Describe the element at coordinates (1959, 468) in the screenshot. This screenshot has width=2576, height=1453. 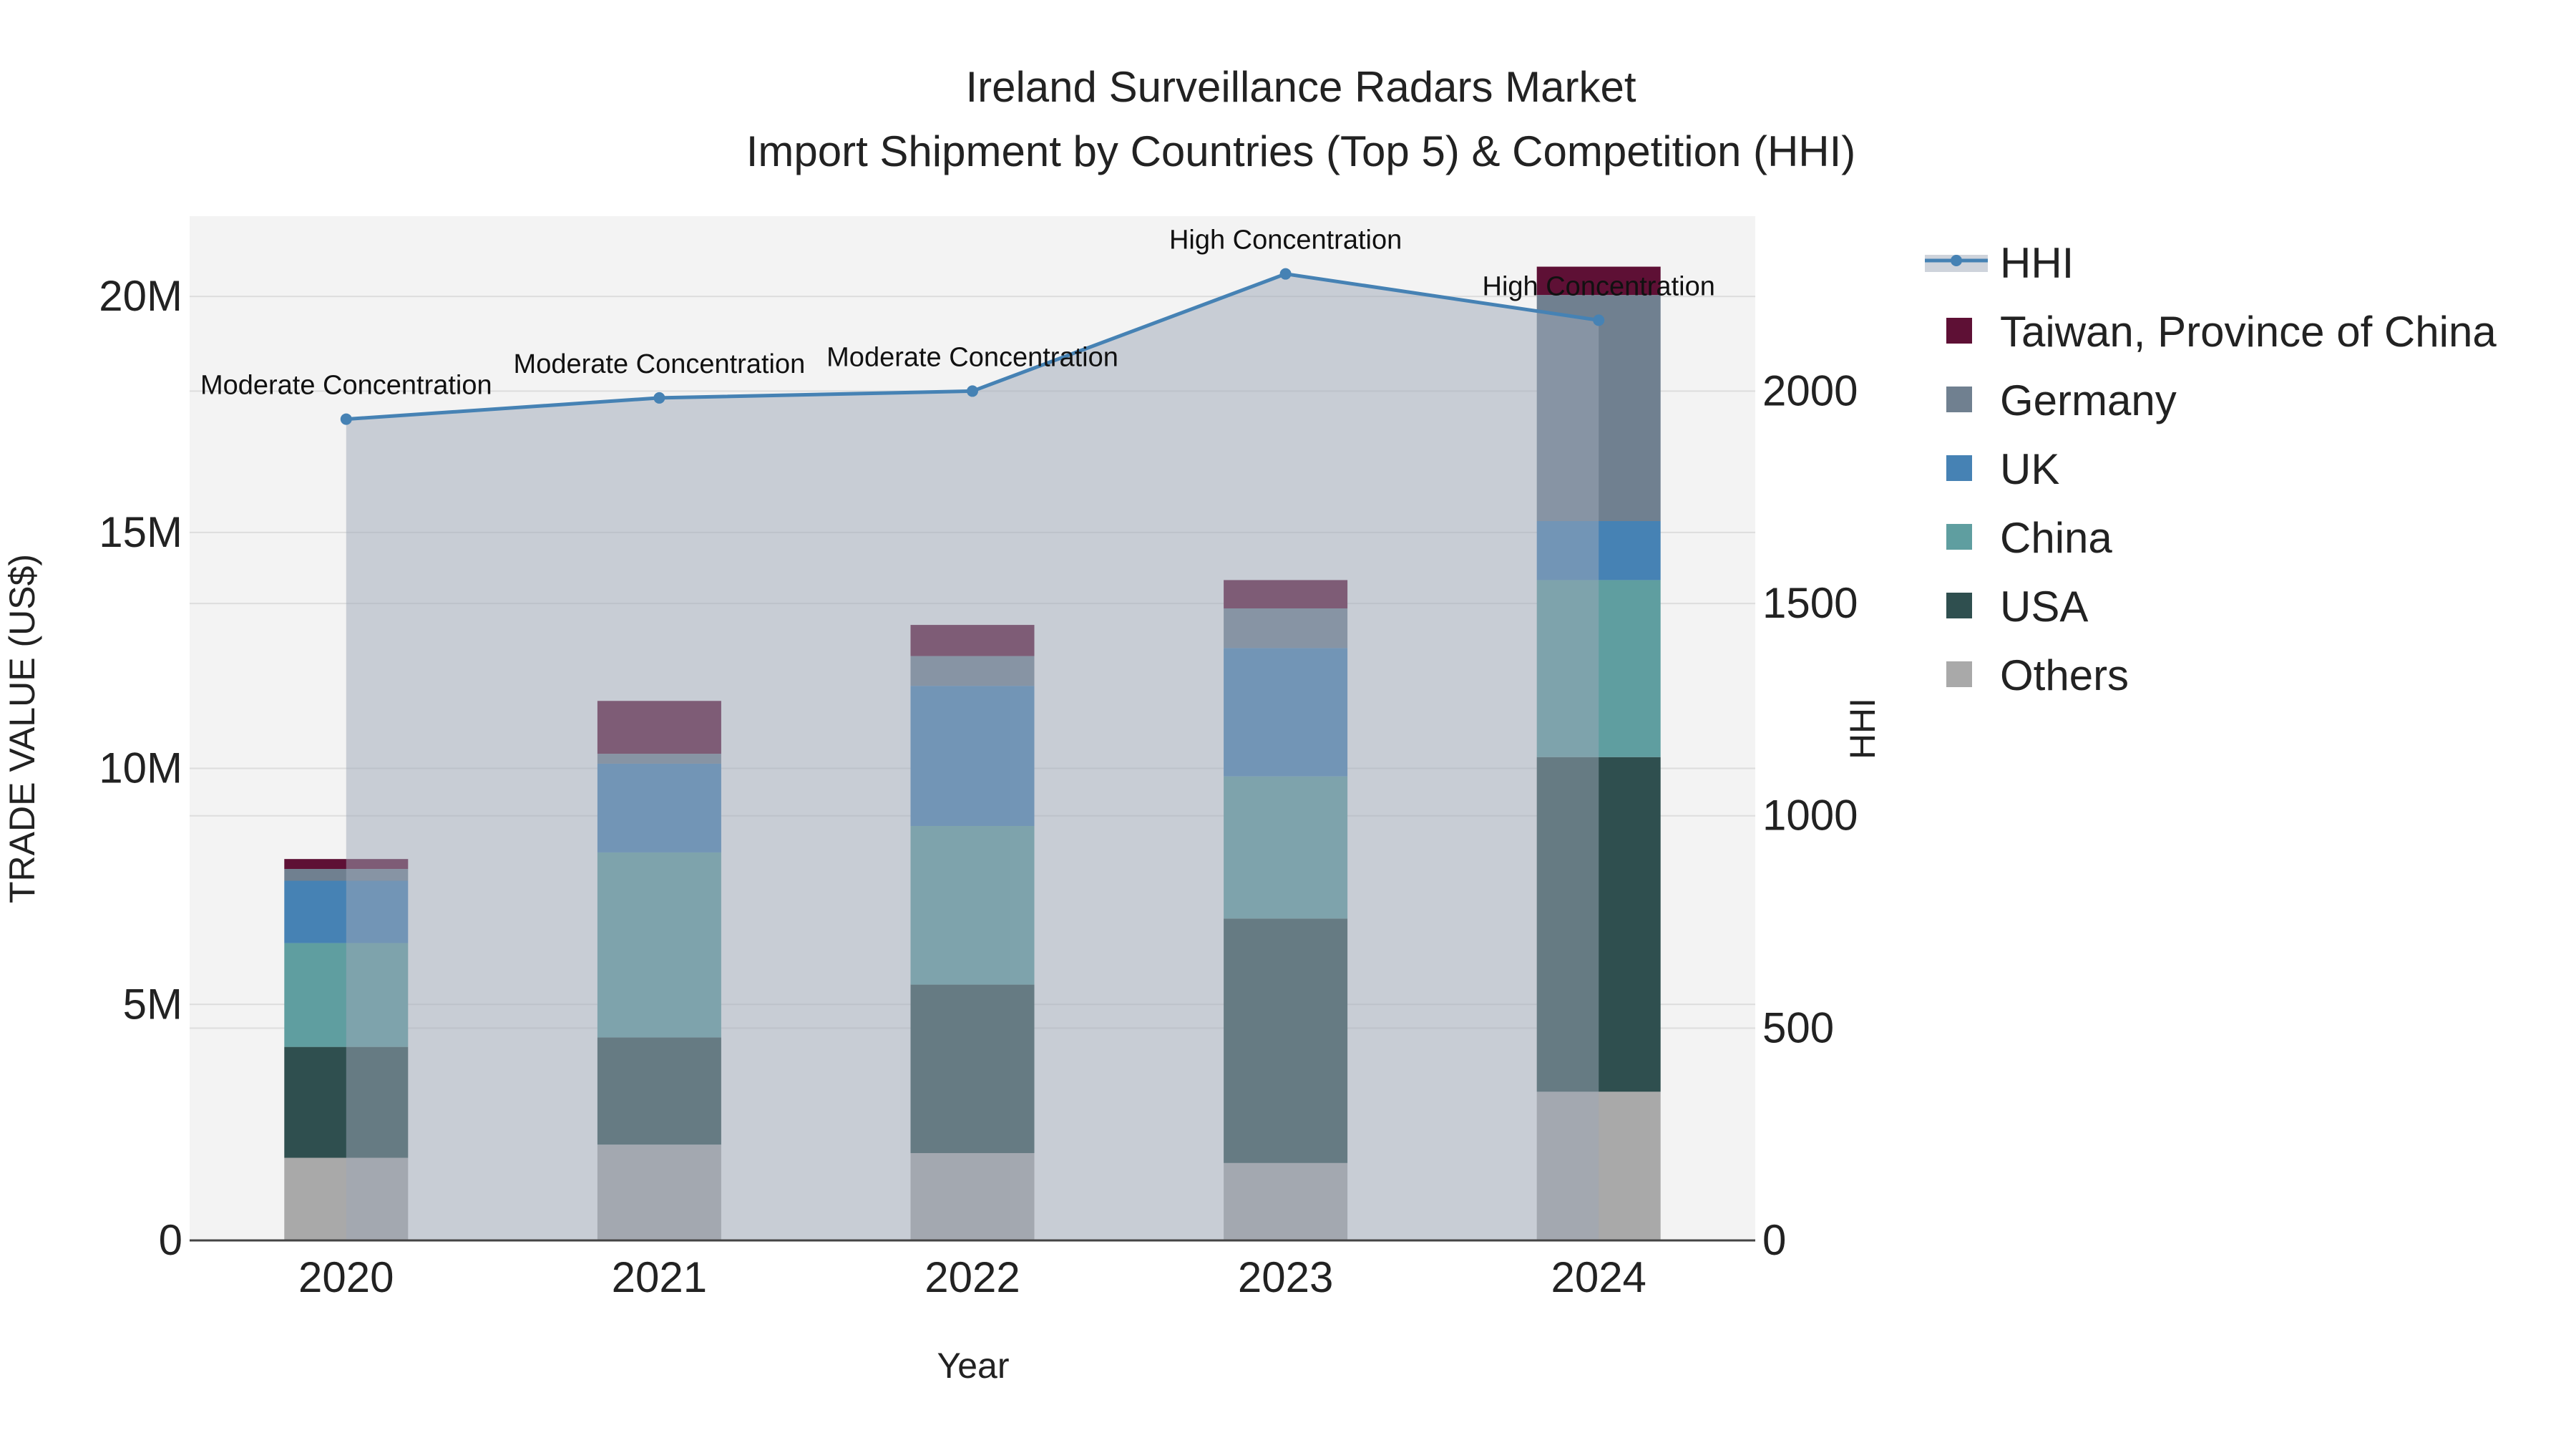
I see `legend-swatch-uk` at that location.